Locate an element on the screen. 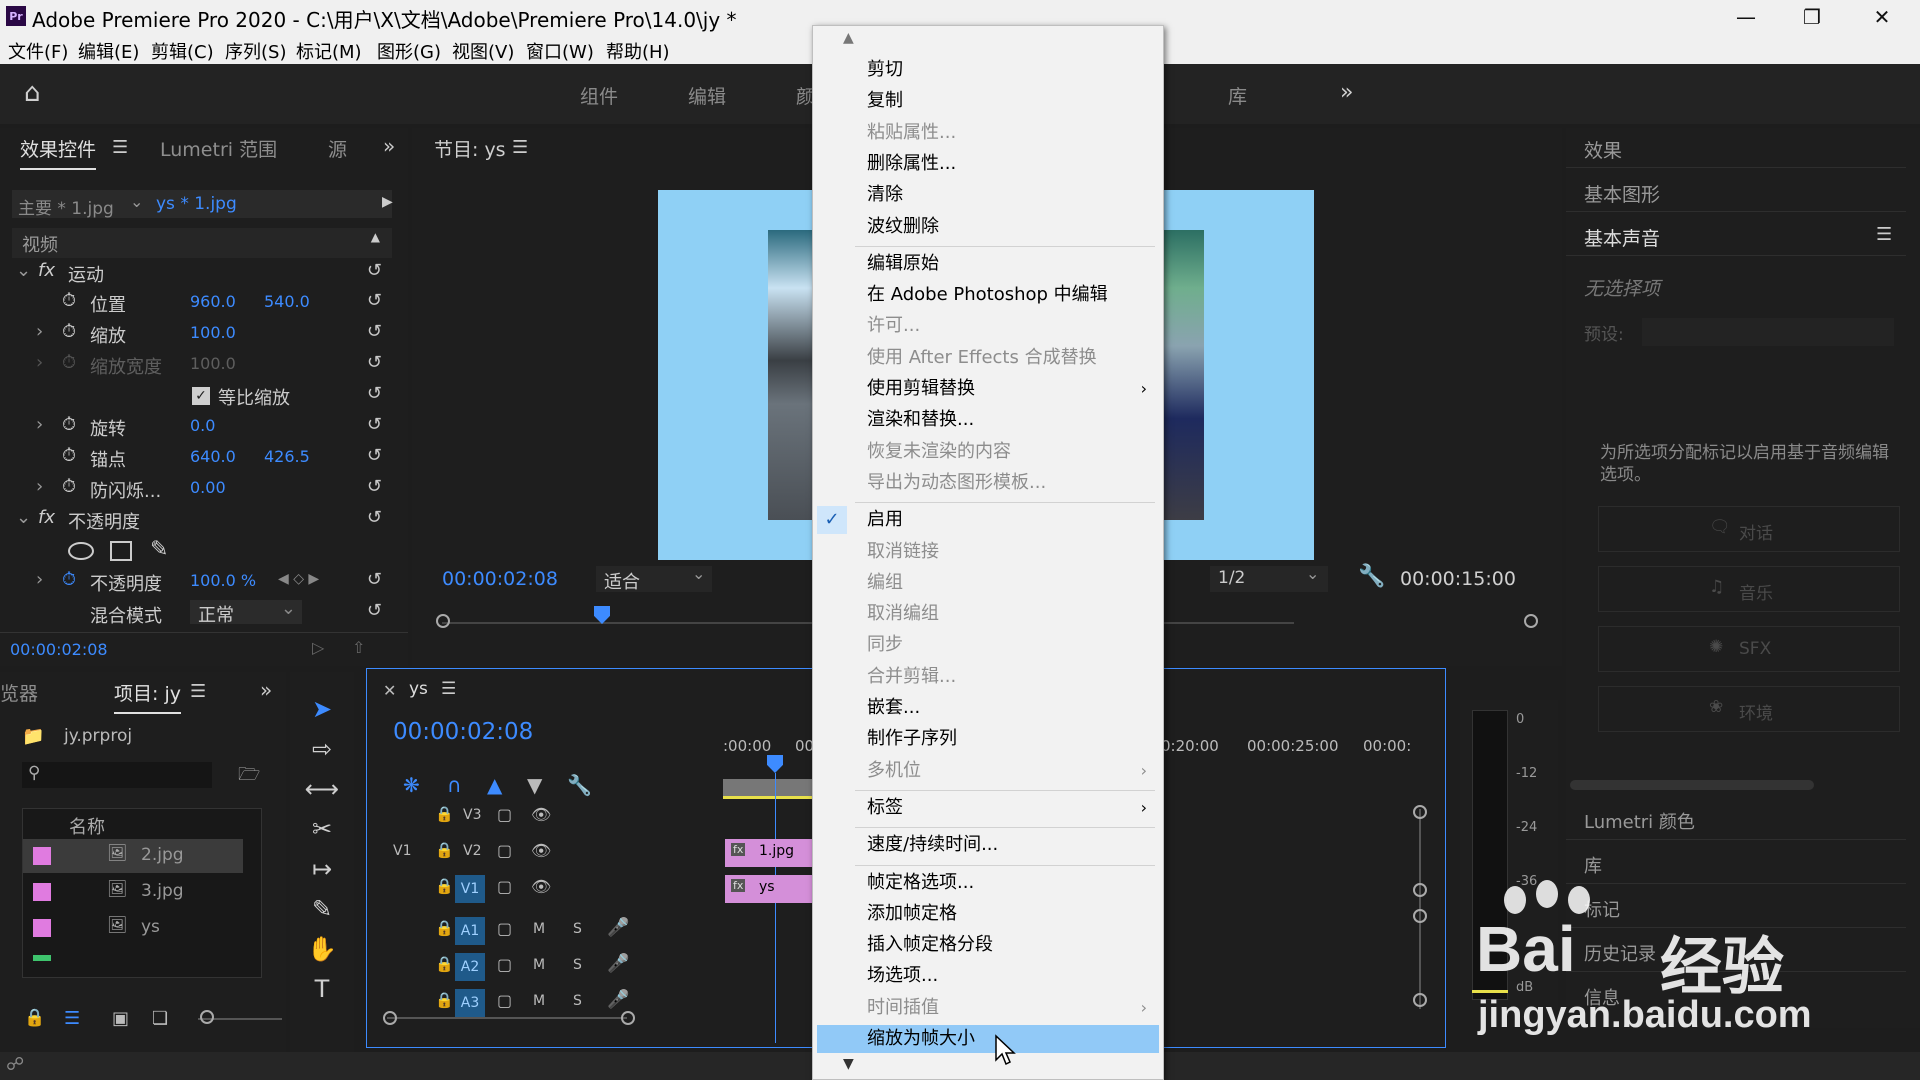  preset-select is located at coordinates (1768, 332).